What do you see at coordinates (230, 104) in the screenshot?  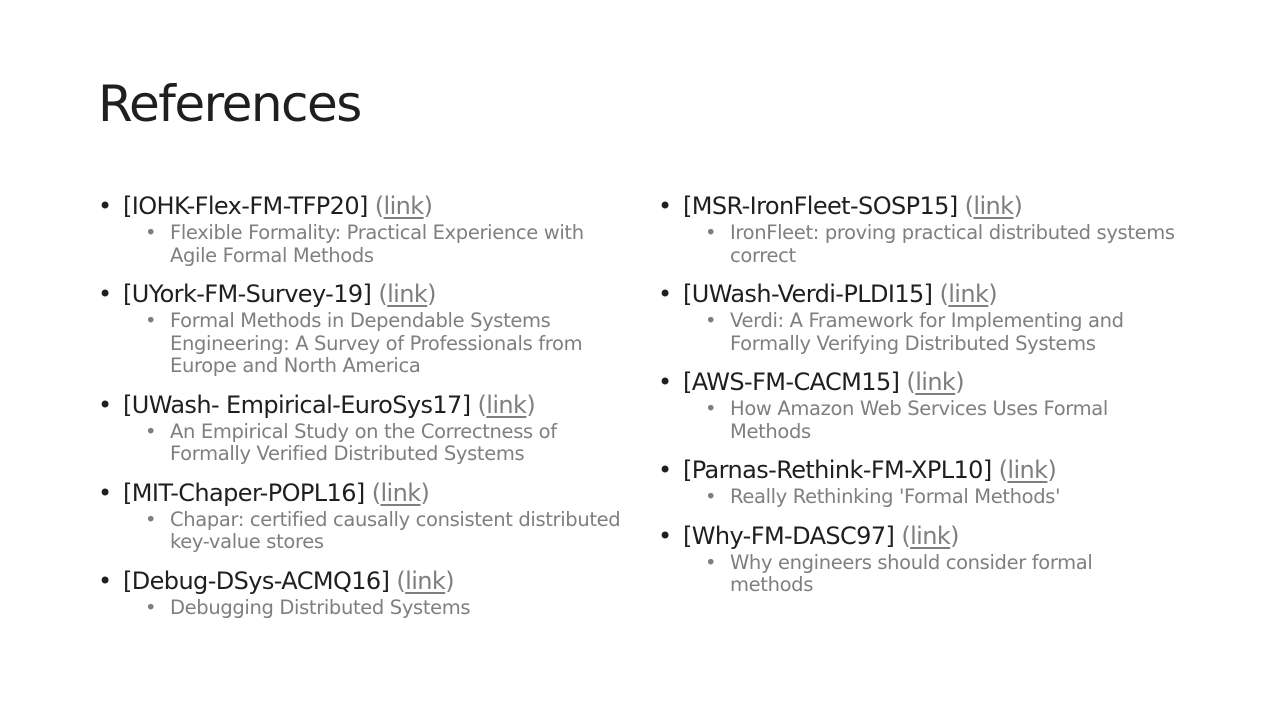 I see `slide-title: References` at bounding box center [230, 104].